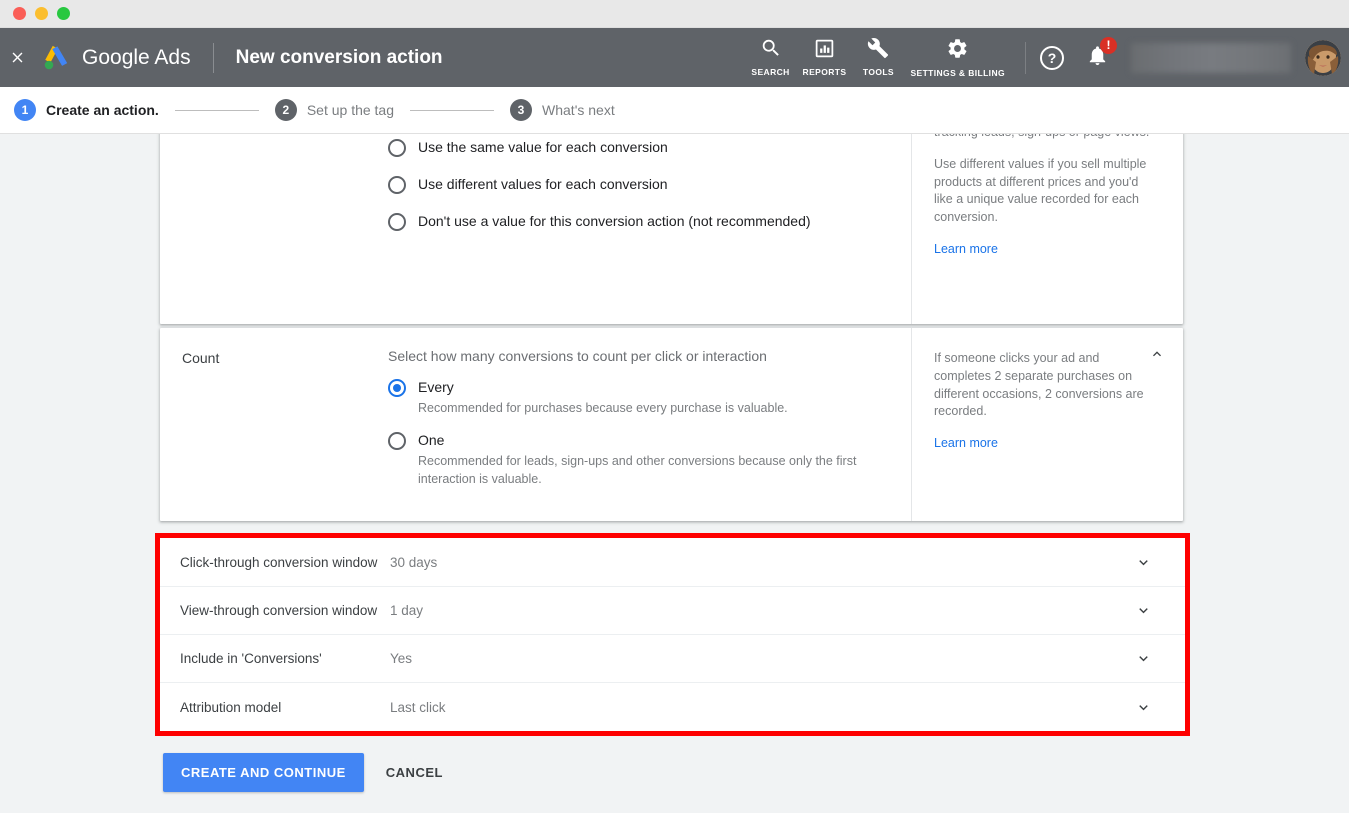 This screenshot has height=813, width=1349. I want to click on settings-gear-icon, so click(957, 51).